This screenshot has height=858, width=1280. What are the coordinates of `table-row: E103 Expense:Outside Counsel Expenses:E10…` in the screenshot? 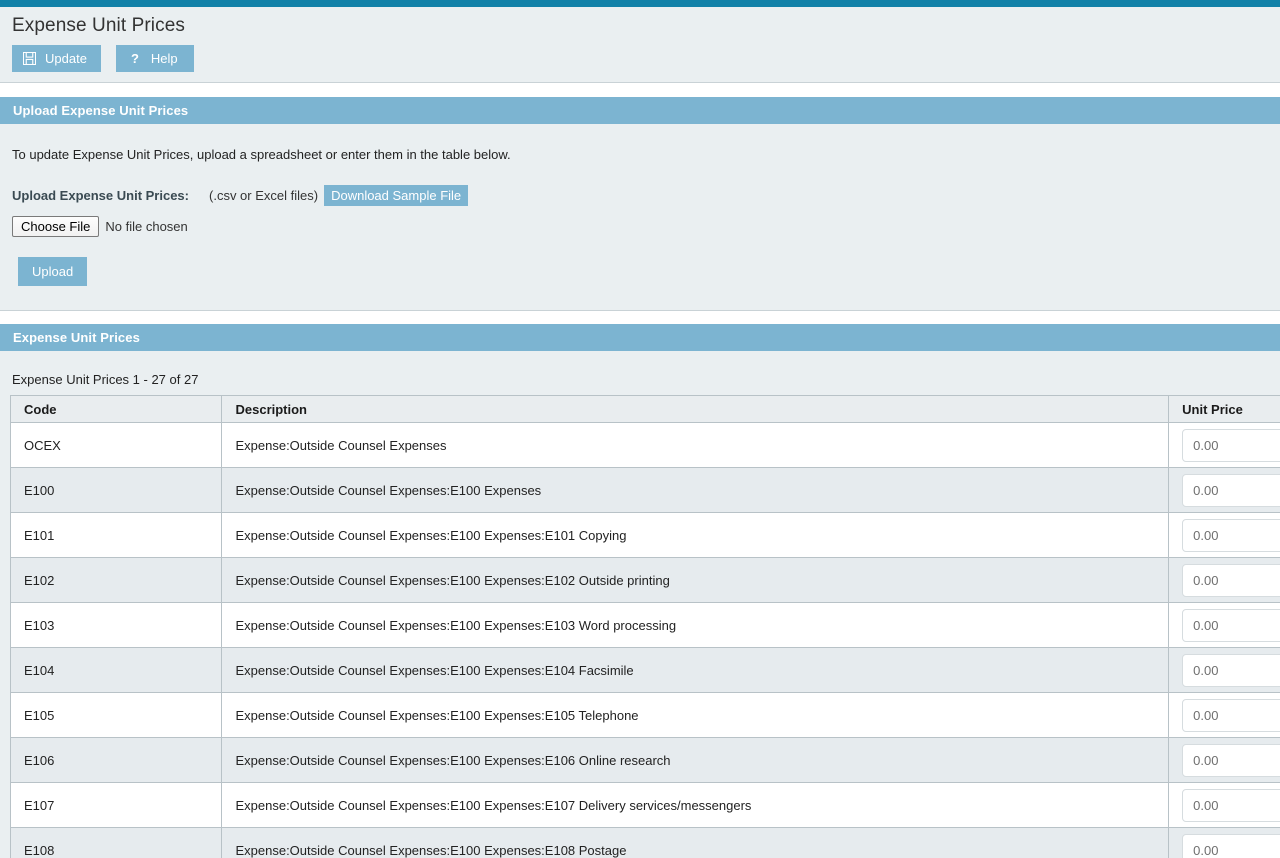 It's located at (644, 625).